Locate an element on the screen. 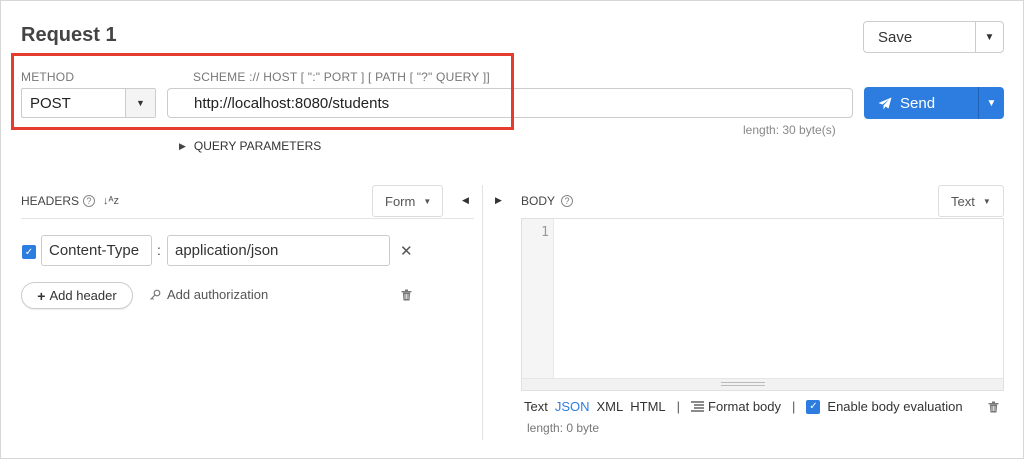 The image size is (1024, 459). collapse-right-icon: ▶ is located at coordinates (498, 200).